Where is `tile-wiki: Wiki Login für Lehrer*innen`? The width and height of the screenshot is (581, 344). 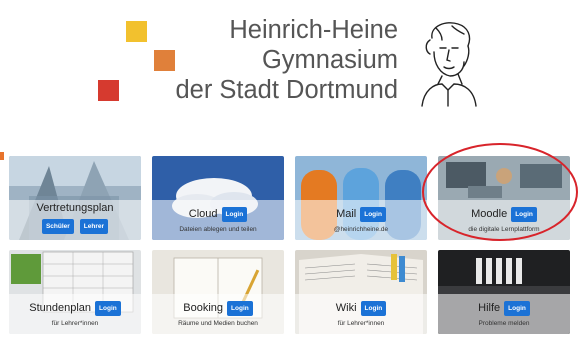
tile-wiki: Wiki Login für Lehrer*innen is located at coordinates (361, 292).